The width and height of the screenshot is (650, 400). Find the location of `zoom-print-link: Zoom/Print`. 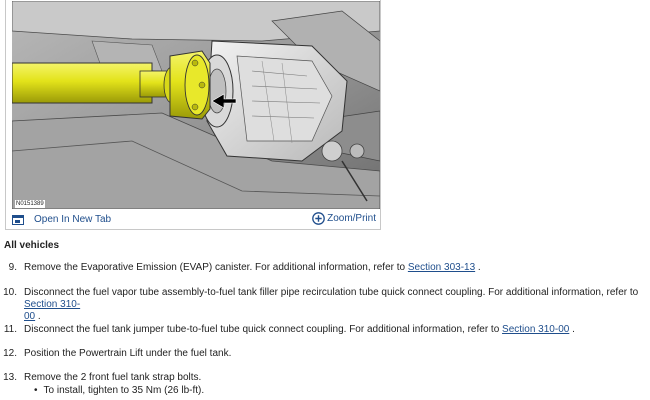

zoom-print-link: Zoom/Print is located at coordinates (344, 218).